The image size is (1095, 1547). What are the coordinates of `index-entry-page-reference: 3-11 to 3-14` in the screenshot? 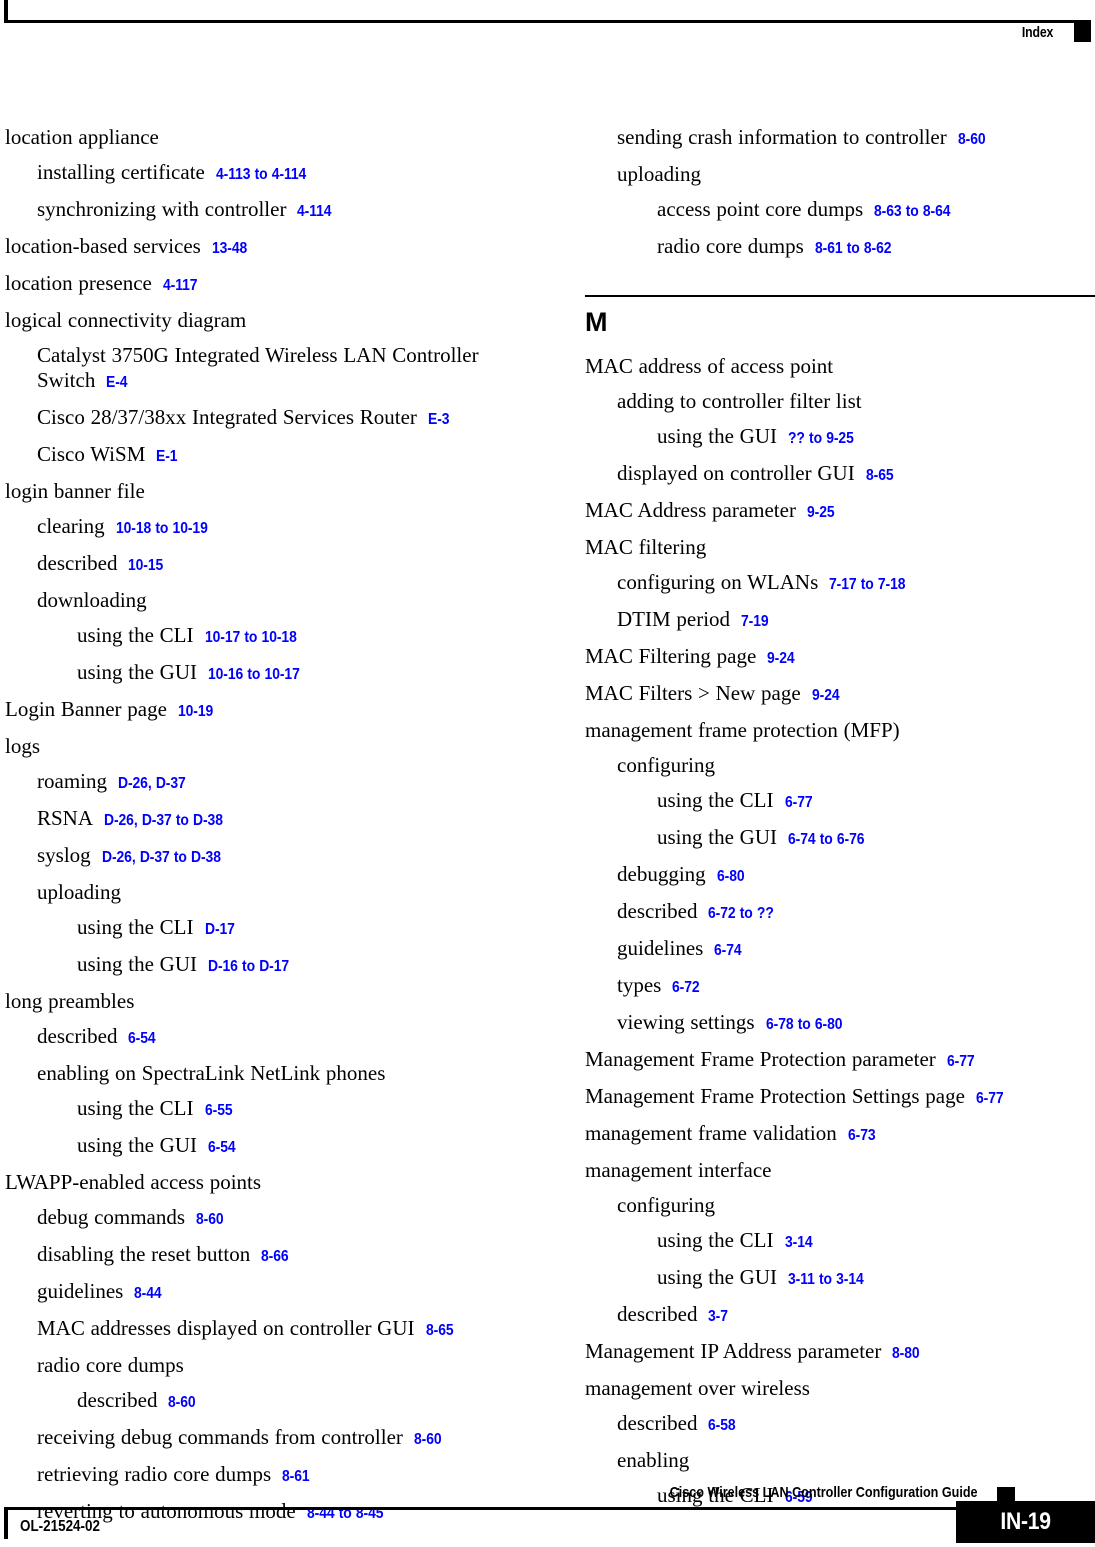 It's located at (826, 1279).